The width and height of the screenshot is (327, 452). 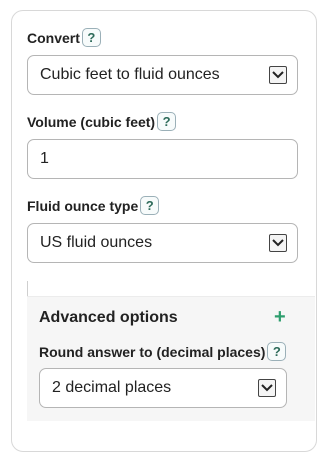 What do you see at coordinates (277, 351) in the screenshot?
I see `round-help-button: ?` at bounding box center [277, 351].